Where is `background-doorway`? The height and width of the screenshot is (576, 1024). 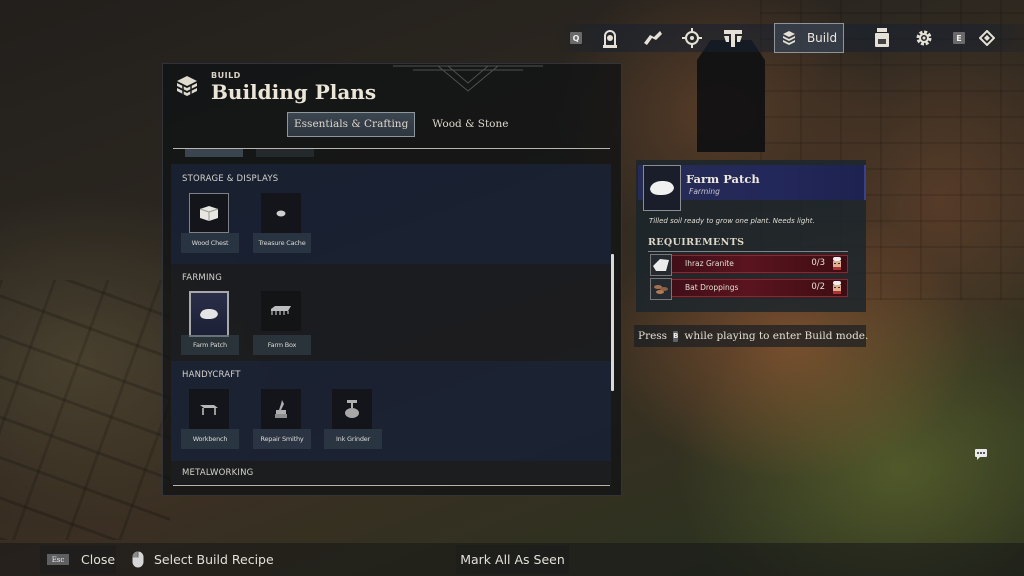 background-doorway is located at coordinates (731, 96).